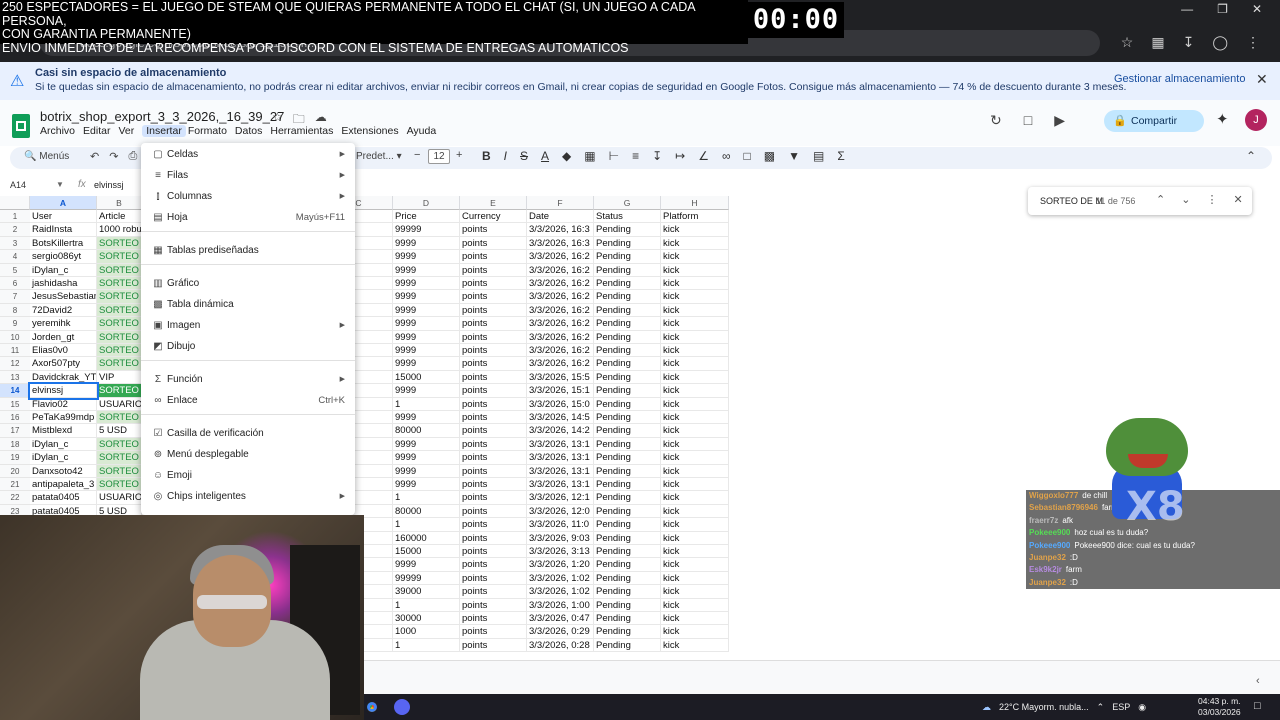 This screenshot has height=720, width=1280. I want to click on functions-icon: Σ, so click(840, 156).